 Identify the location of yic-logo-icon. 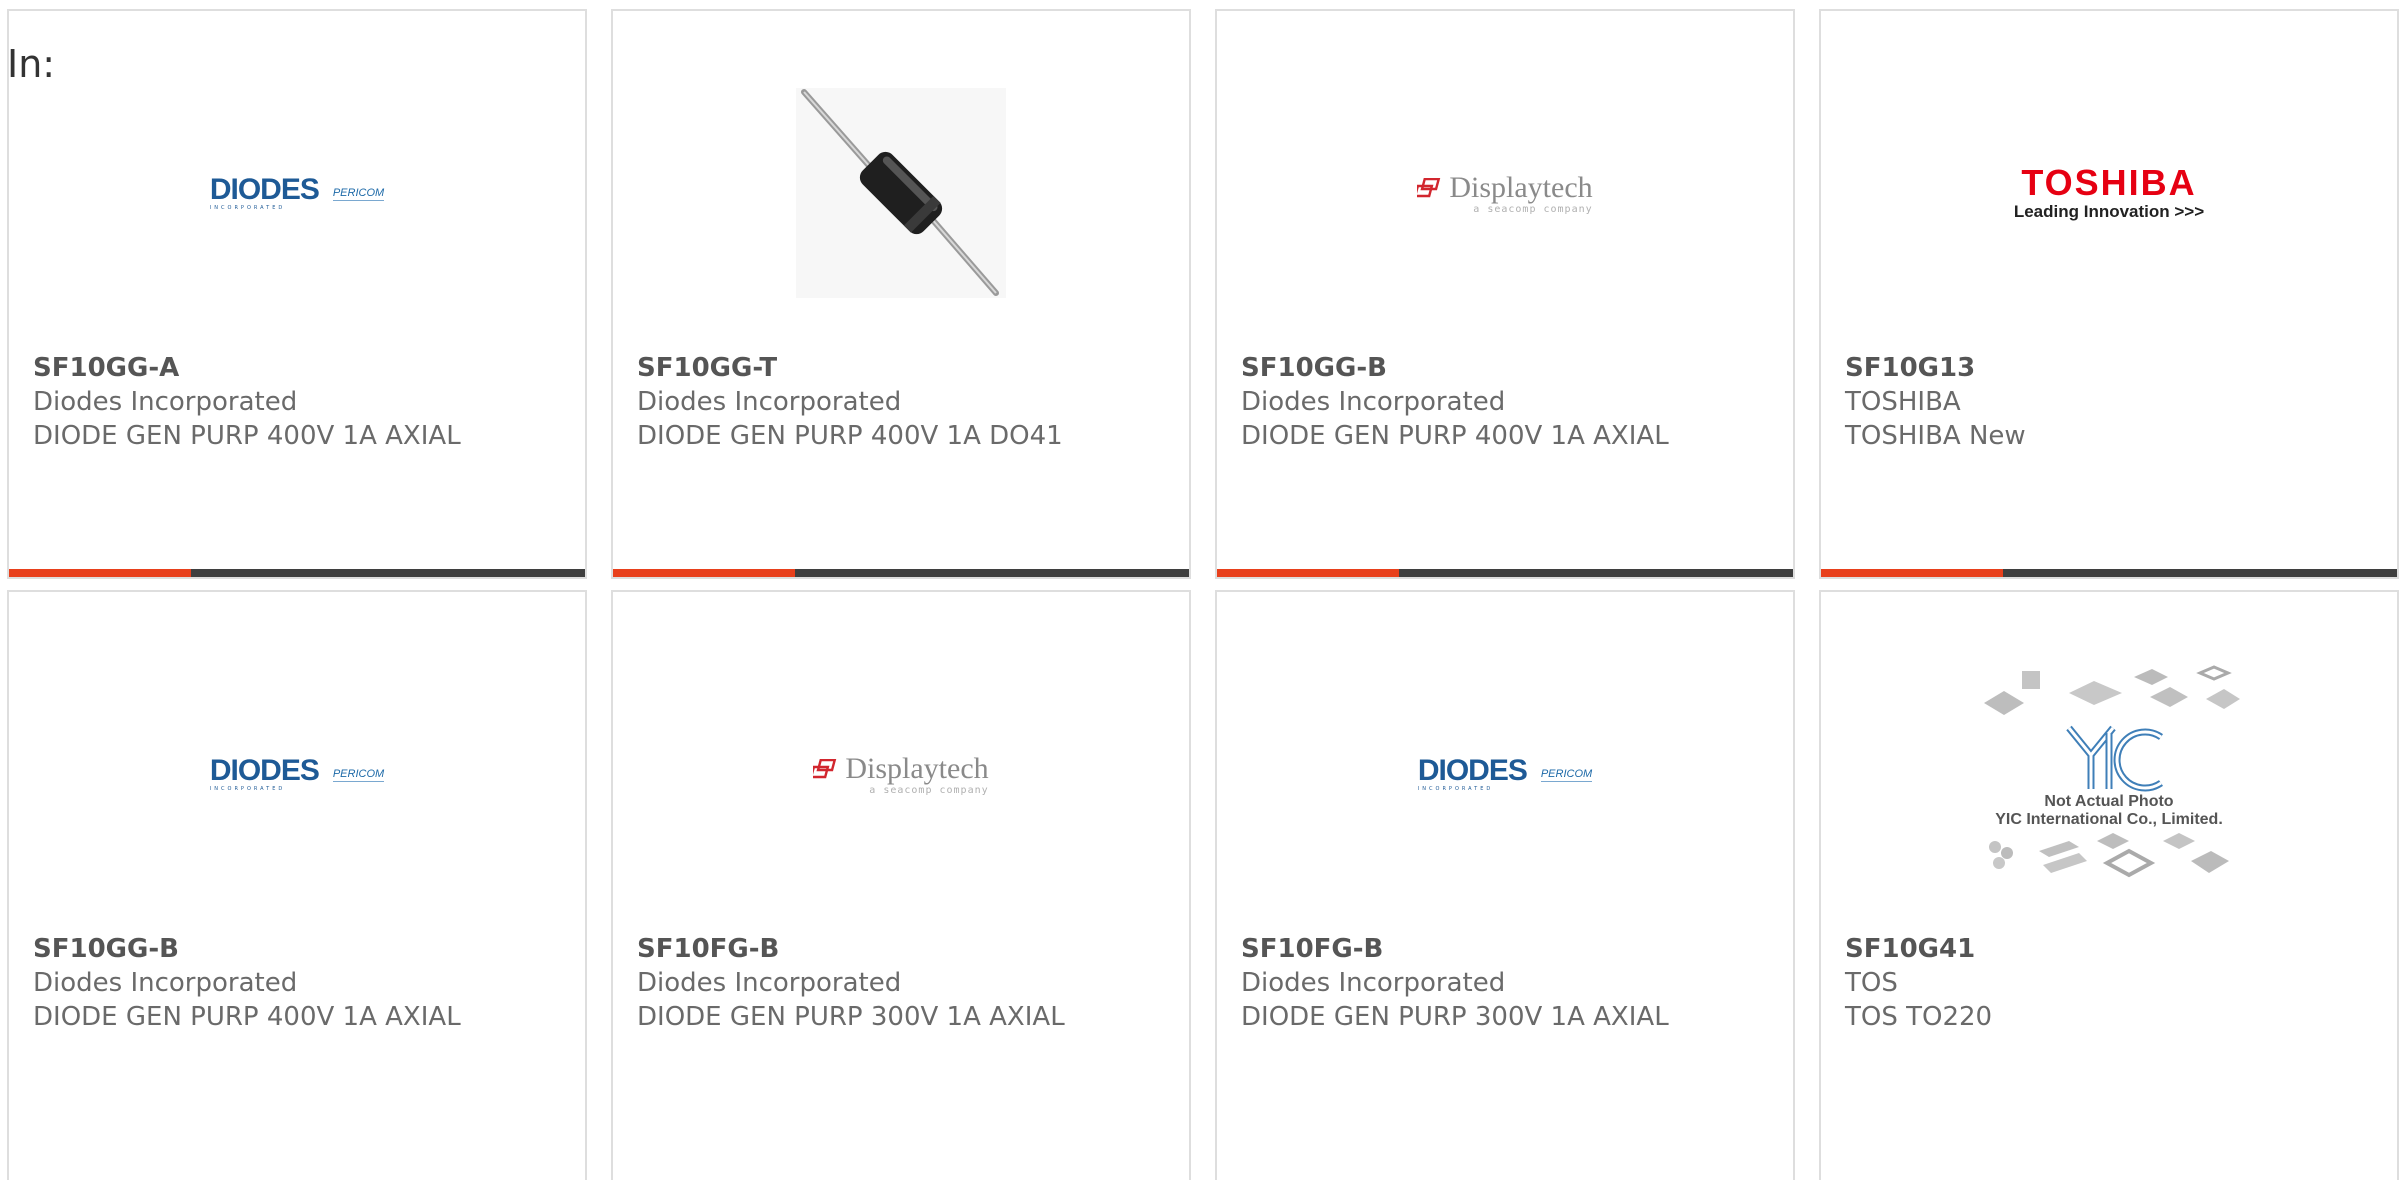
(2114, 758).